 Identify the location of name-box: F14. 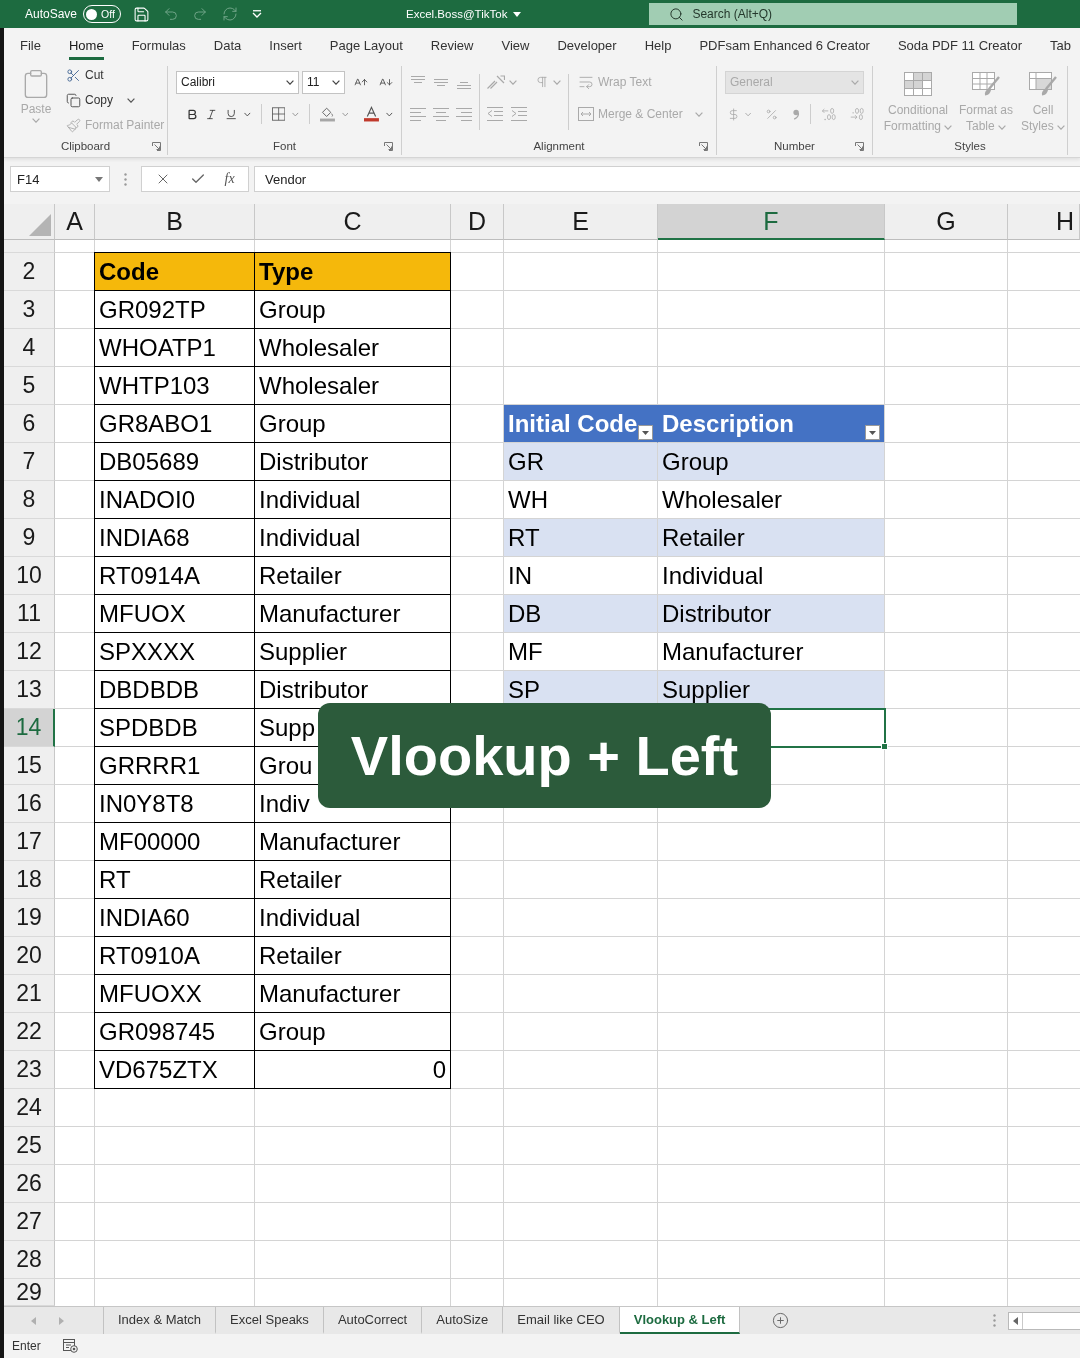
(60, 179).